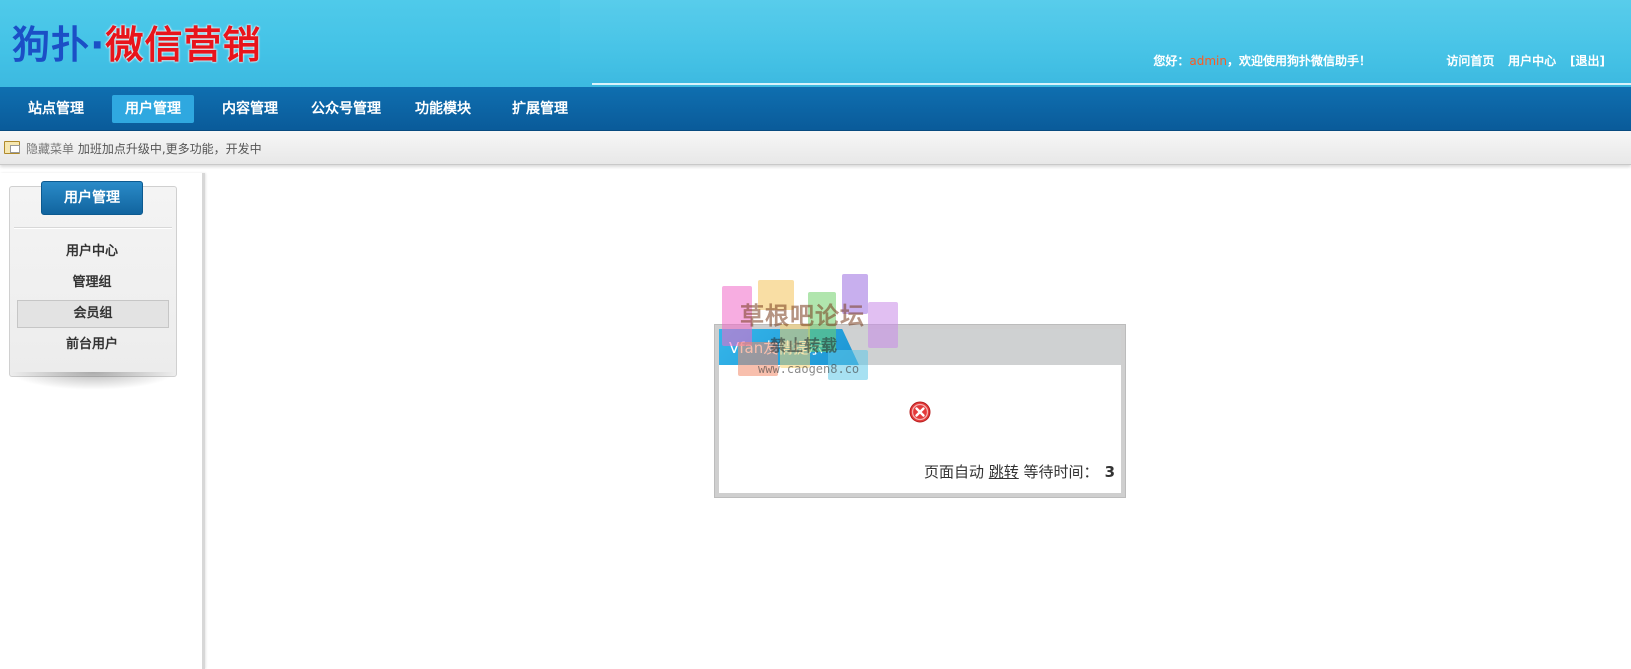  I want to click on main-nav: 站点管理 用户管理 内容管理 公众号管理 功能模块 扩展管理, so click(815, 109).